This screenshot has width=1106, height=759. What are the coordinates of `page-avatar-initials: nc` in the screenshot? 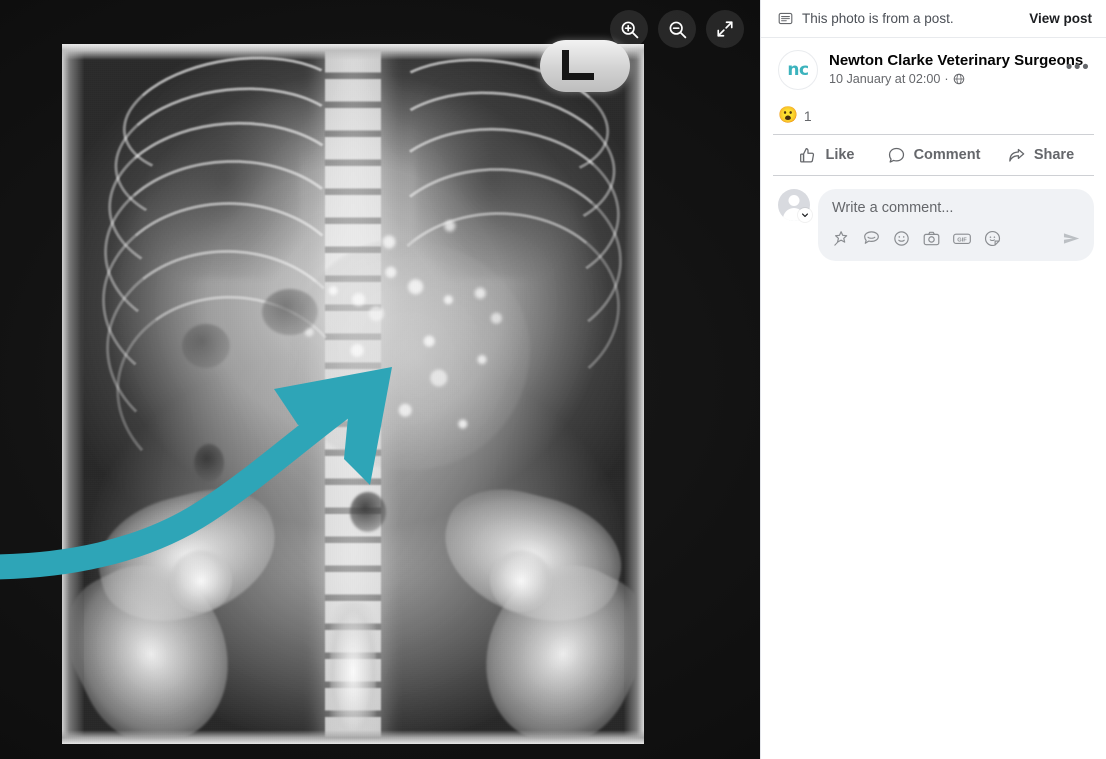 It's located at (798, 70).